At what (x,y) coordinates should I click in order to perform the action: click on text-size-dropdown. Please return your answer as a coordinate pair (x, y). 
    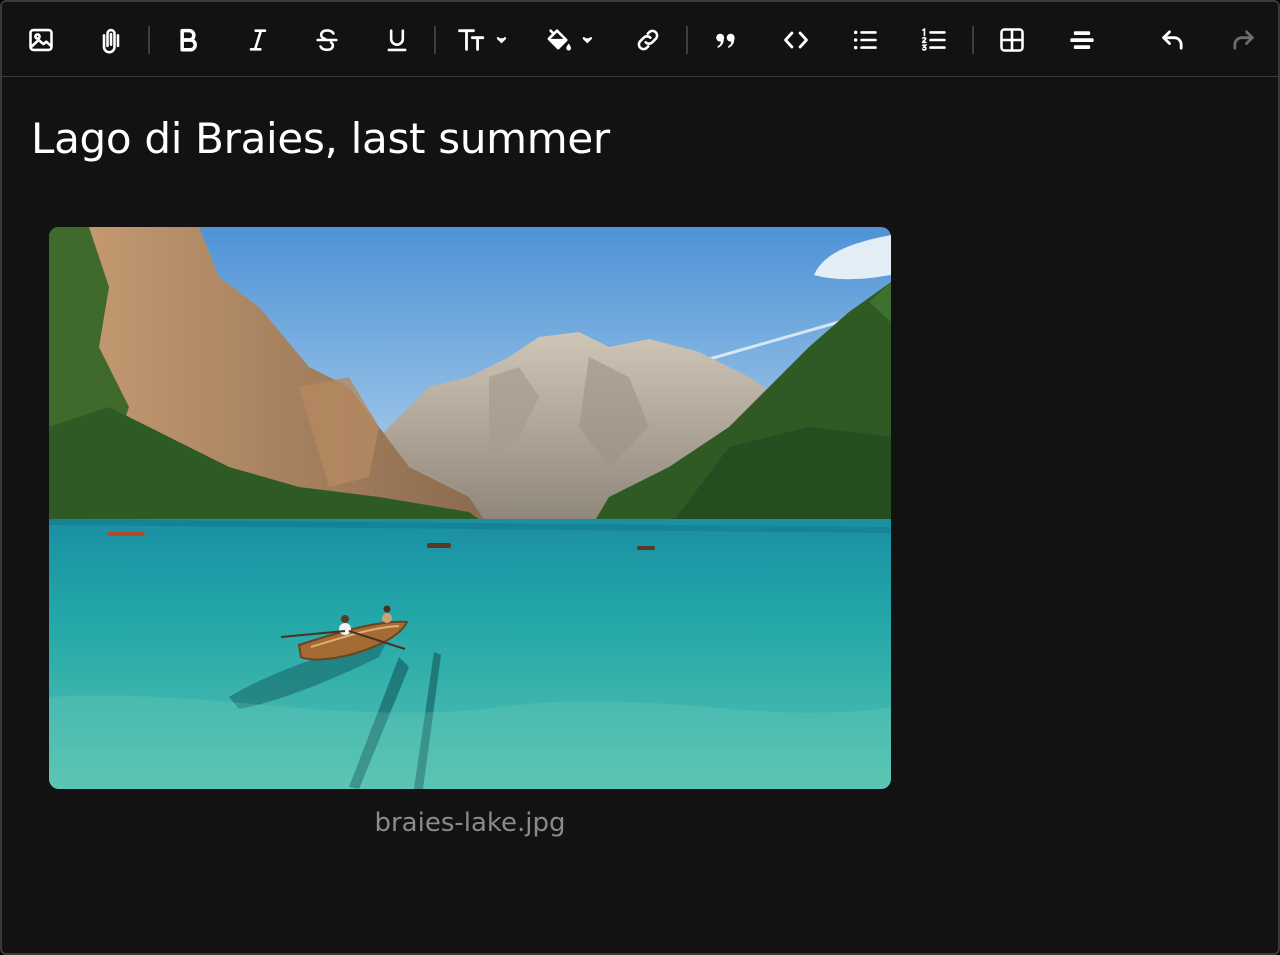
    Looking at the image, I should click on (484, 40).